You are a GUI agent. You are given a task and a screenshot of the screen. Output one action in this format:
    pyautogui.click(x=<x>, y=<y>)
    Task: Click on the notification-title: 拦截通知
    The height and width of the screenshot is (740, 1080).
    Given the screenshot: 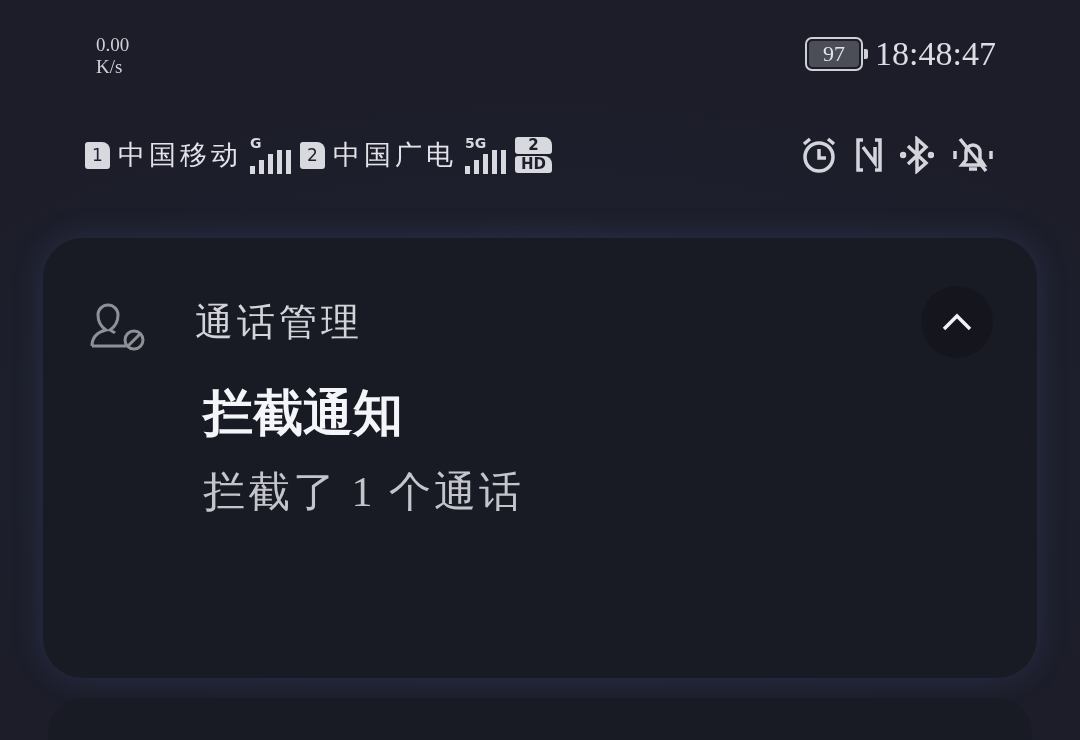 What is the action you would take?
    pyautogui.click(x=303, y=413)
    